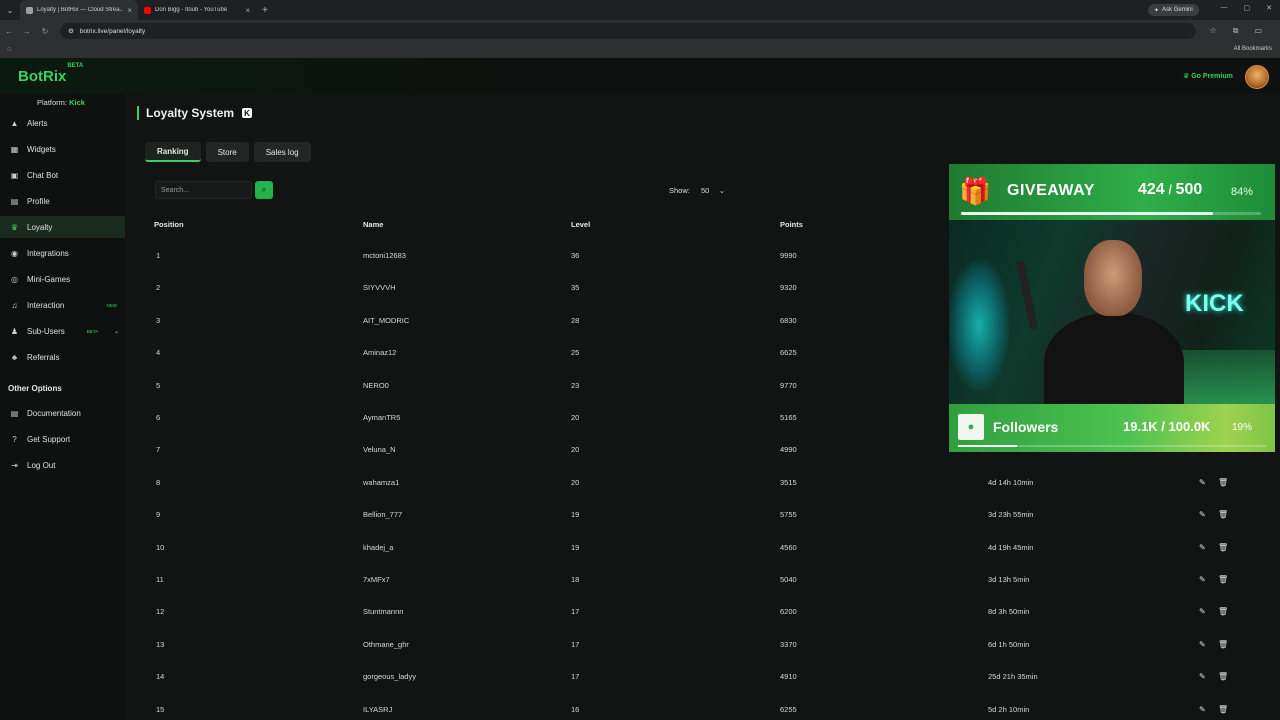 This screenshot has height=720, width=1280. What do you see at coordinates (580, 224) in the screenshot?
I see `column-level: Level` at bounding box center [580, 224].